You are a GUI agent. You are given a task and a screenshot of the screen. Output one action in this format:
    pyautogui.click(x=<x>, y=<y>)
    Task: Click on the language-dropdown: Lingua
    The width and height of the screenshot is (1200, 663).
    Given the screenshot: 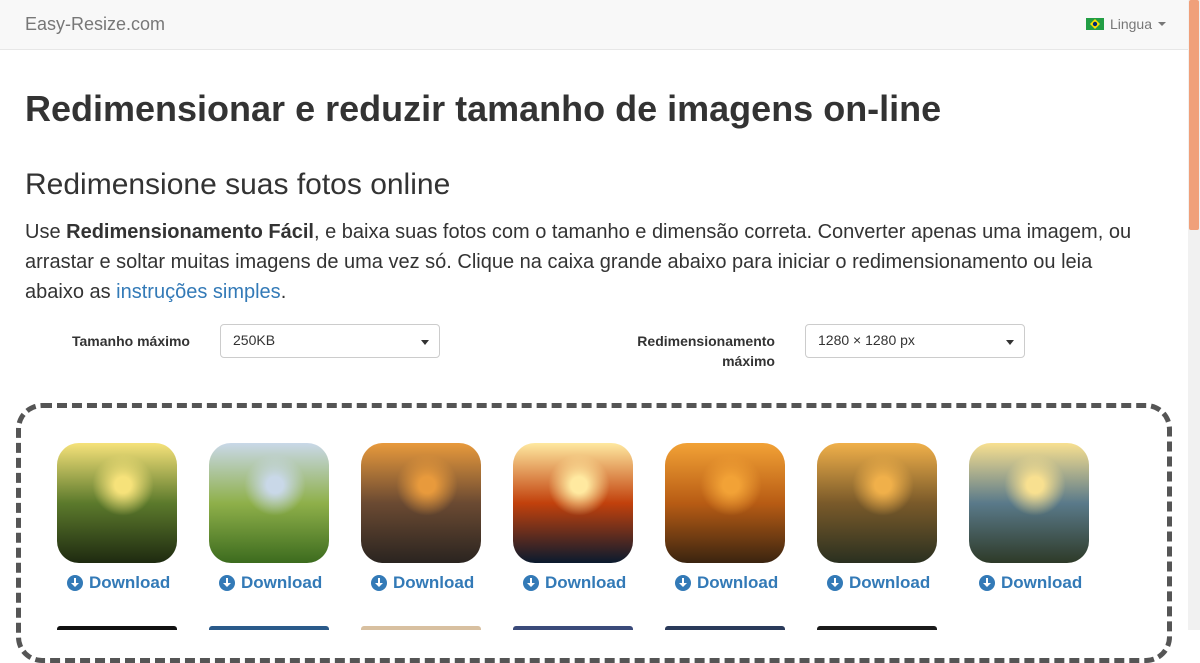 What is the action you would take?
    pyautogui.click(x=1125, y=24)
    